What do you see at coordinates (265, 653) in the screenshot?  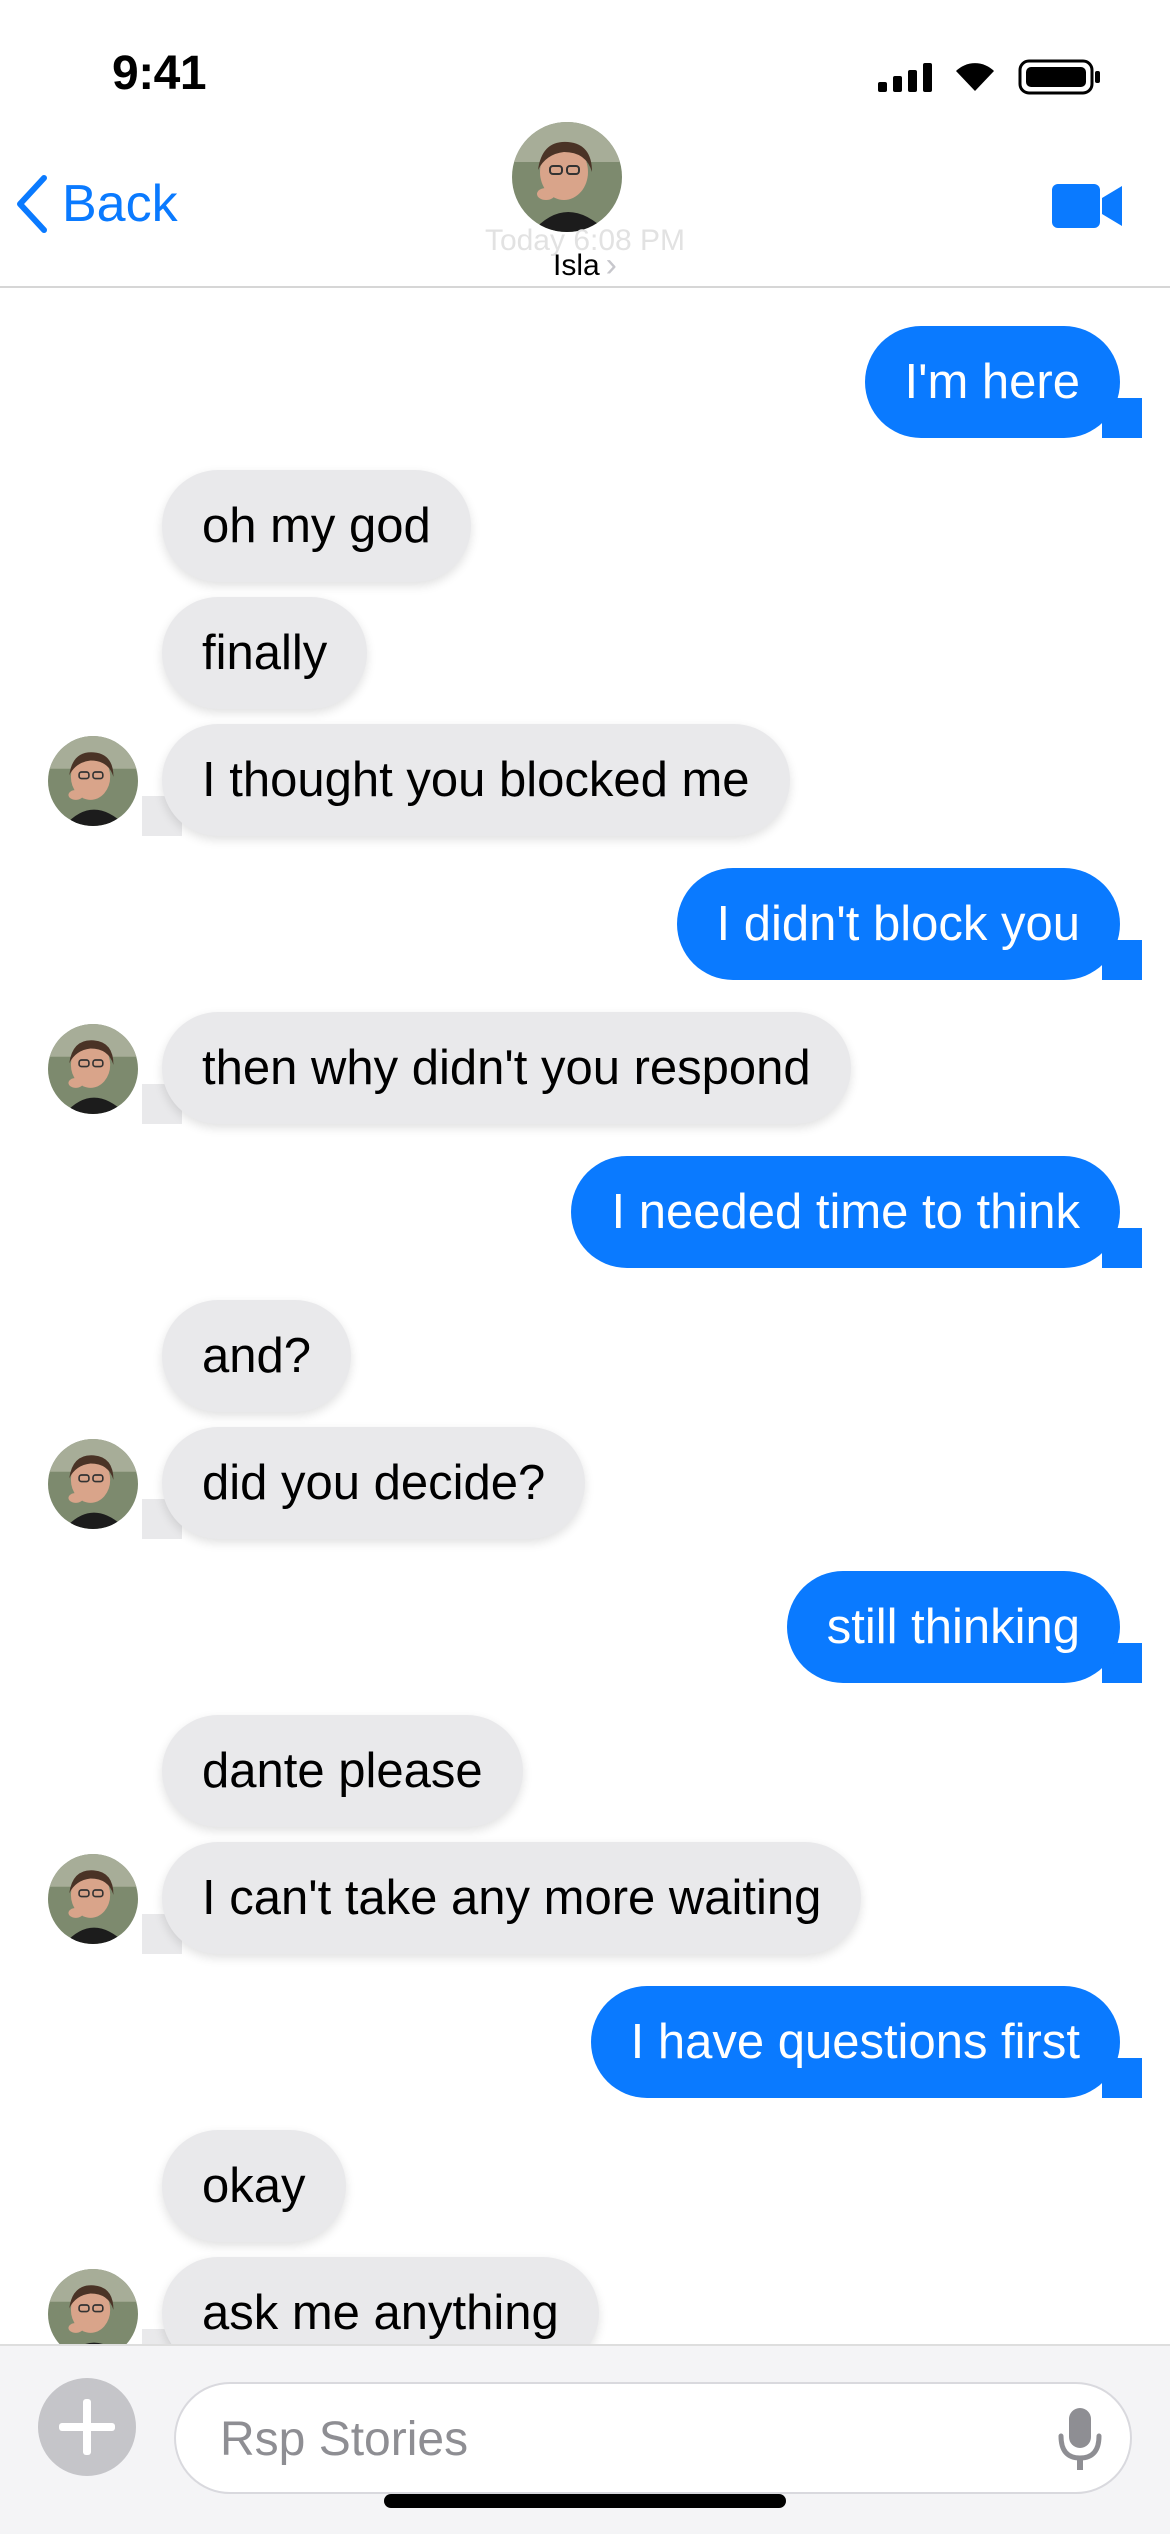 I see `received-message-bubble: finally` at bounding box center [265, 653].